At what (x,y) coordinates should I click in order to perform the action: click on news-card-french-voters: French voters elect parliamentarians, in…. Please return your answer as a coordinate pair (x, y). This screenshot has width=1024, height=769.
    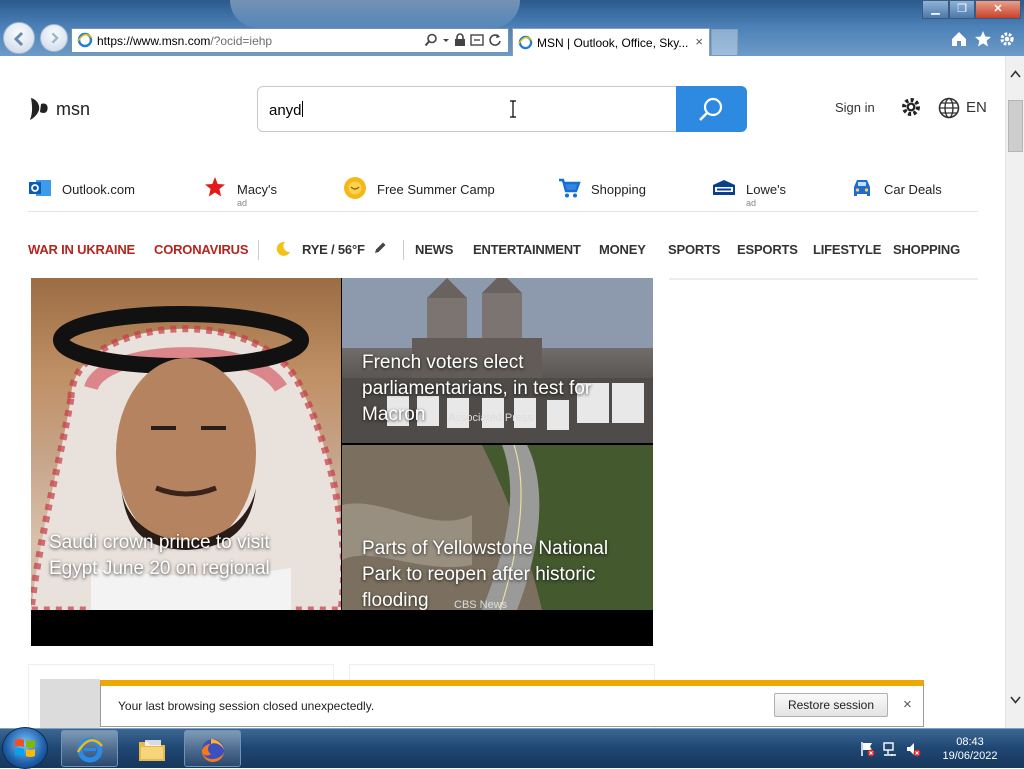
    Looking at the image, I should click on (497, 360).